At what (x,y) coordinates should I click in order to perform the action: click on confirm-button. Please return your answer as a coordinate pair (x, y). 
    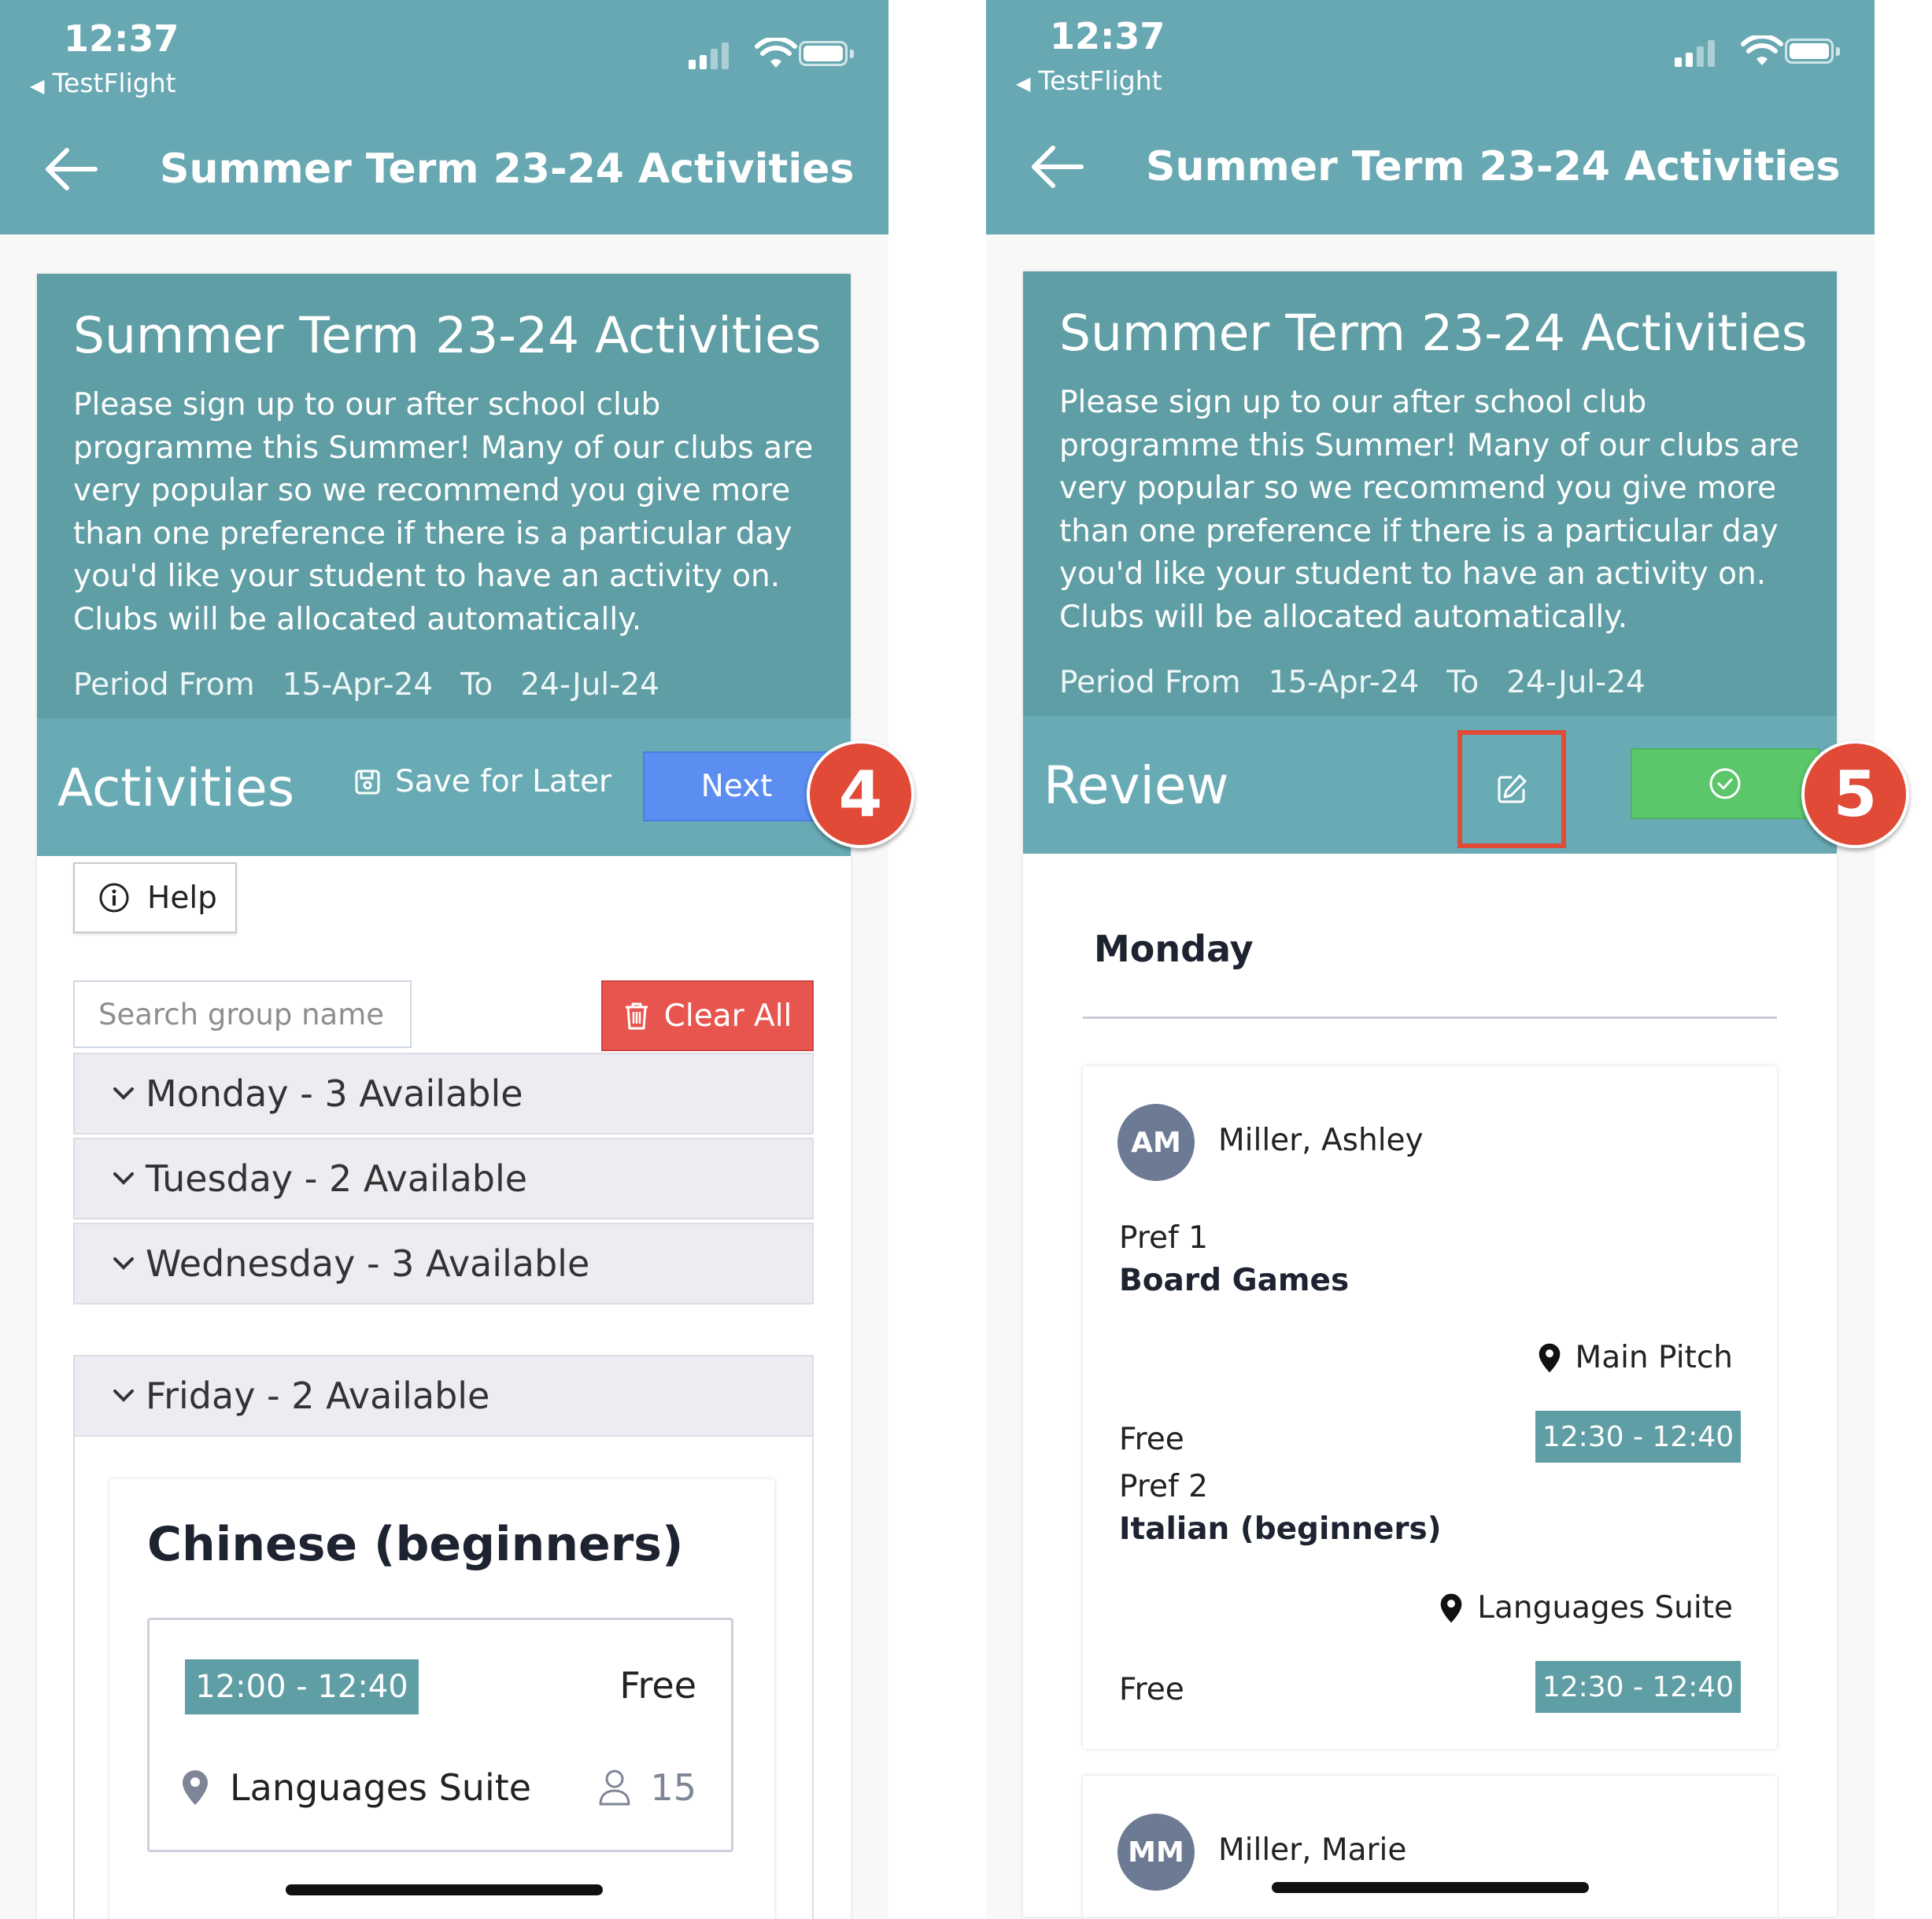
    Looking at the image, I should click on (1725, 783).